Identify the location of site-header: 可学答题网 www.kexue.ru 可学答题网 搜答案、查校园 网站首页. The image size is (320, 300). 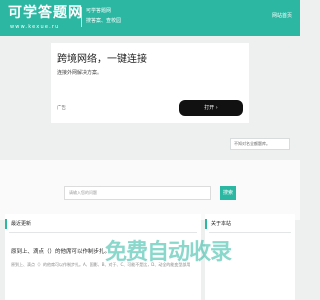
(150, 18).